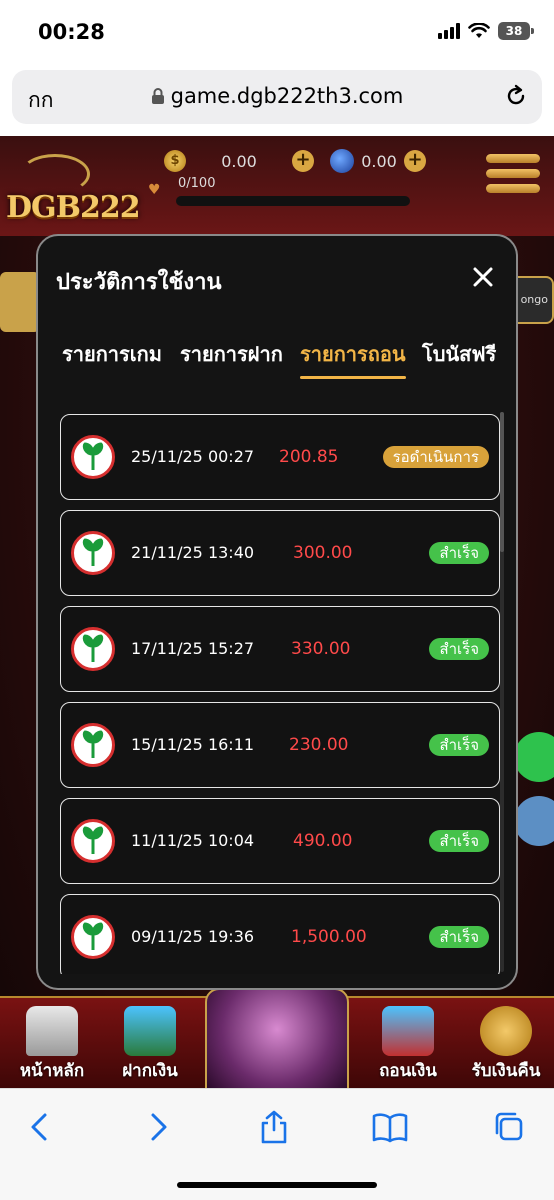 The image size is (554, 1200). What do you see at coordinates (293, 201) in the screenshot?
I see `level-progress-bar` at bounding box center [293, 201].